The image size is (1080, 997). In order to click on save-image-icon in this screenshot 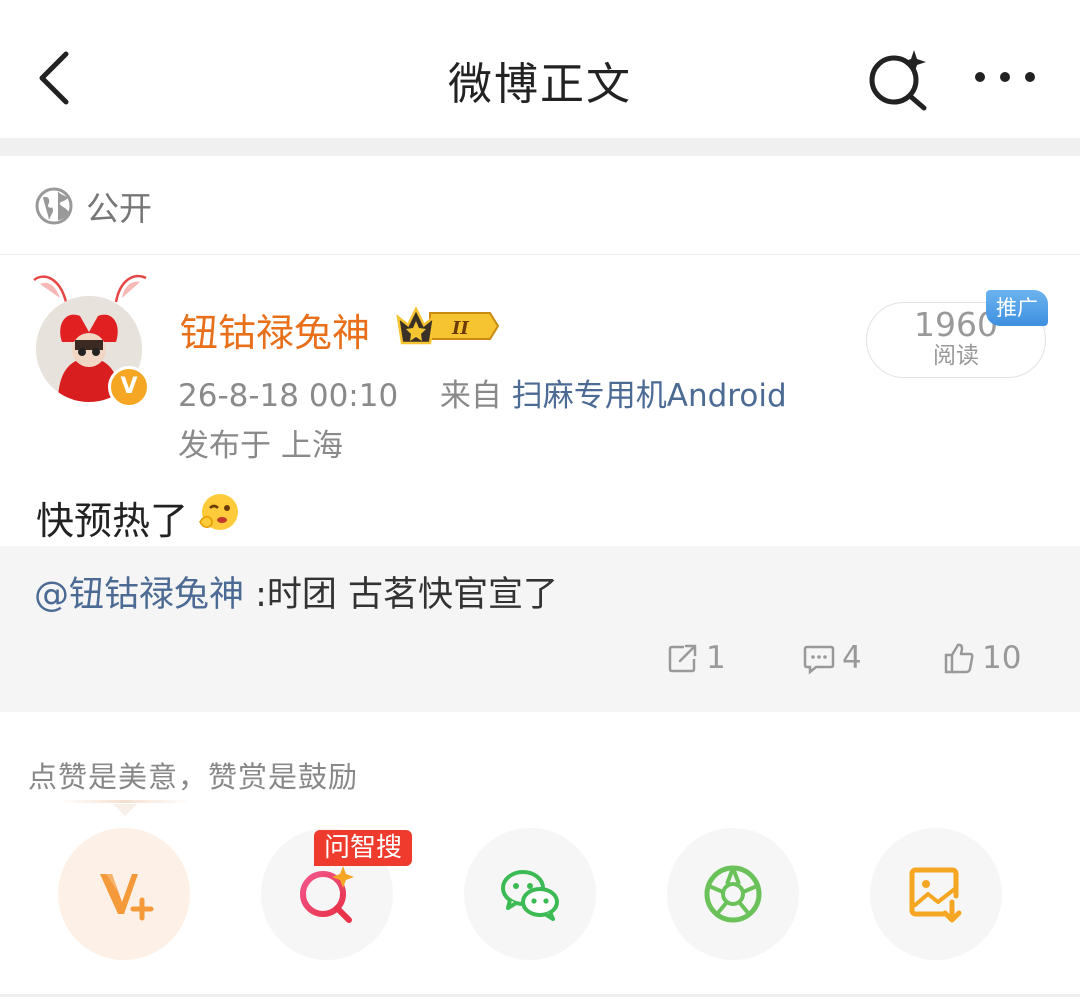, I will do `click(935, 895)`.